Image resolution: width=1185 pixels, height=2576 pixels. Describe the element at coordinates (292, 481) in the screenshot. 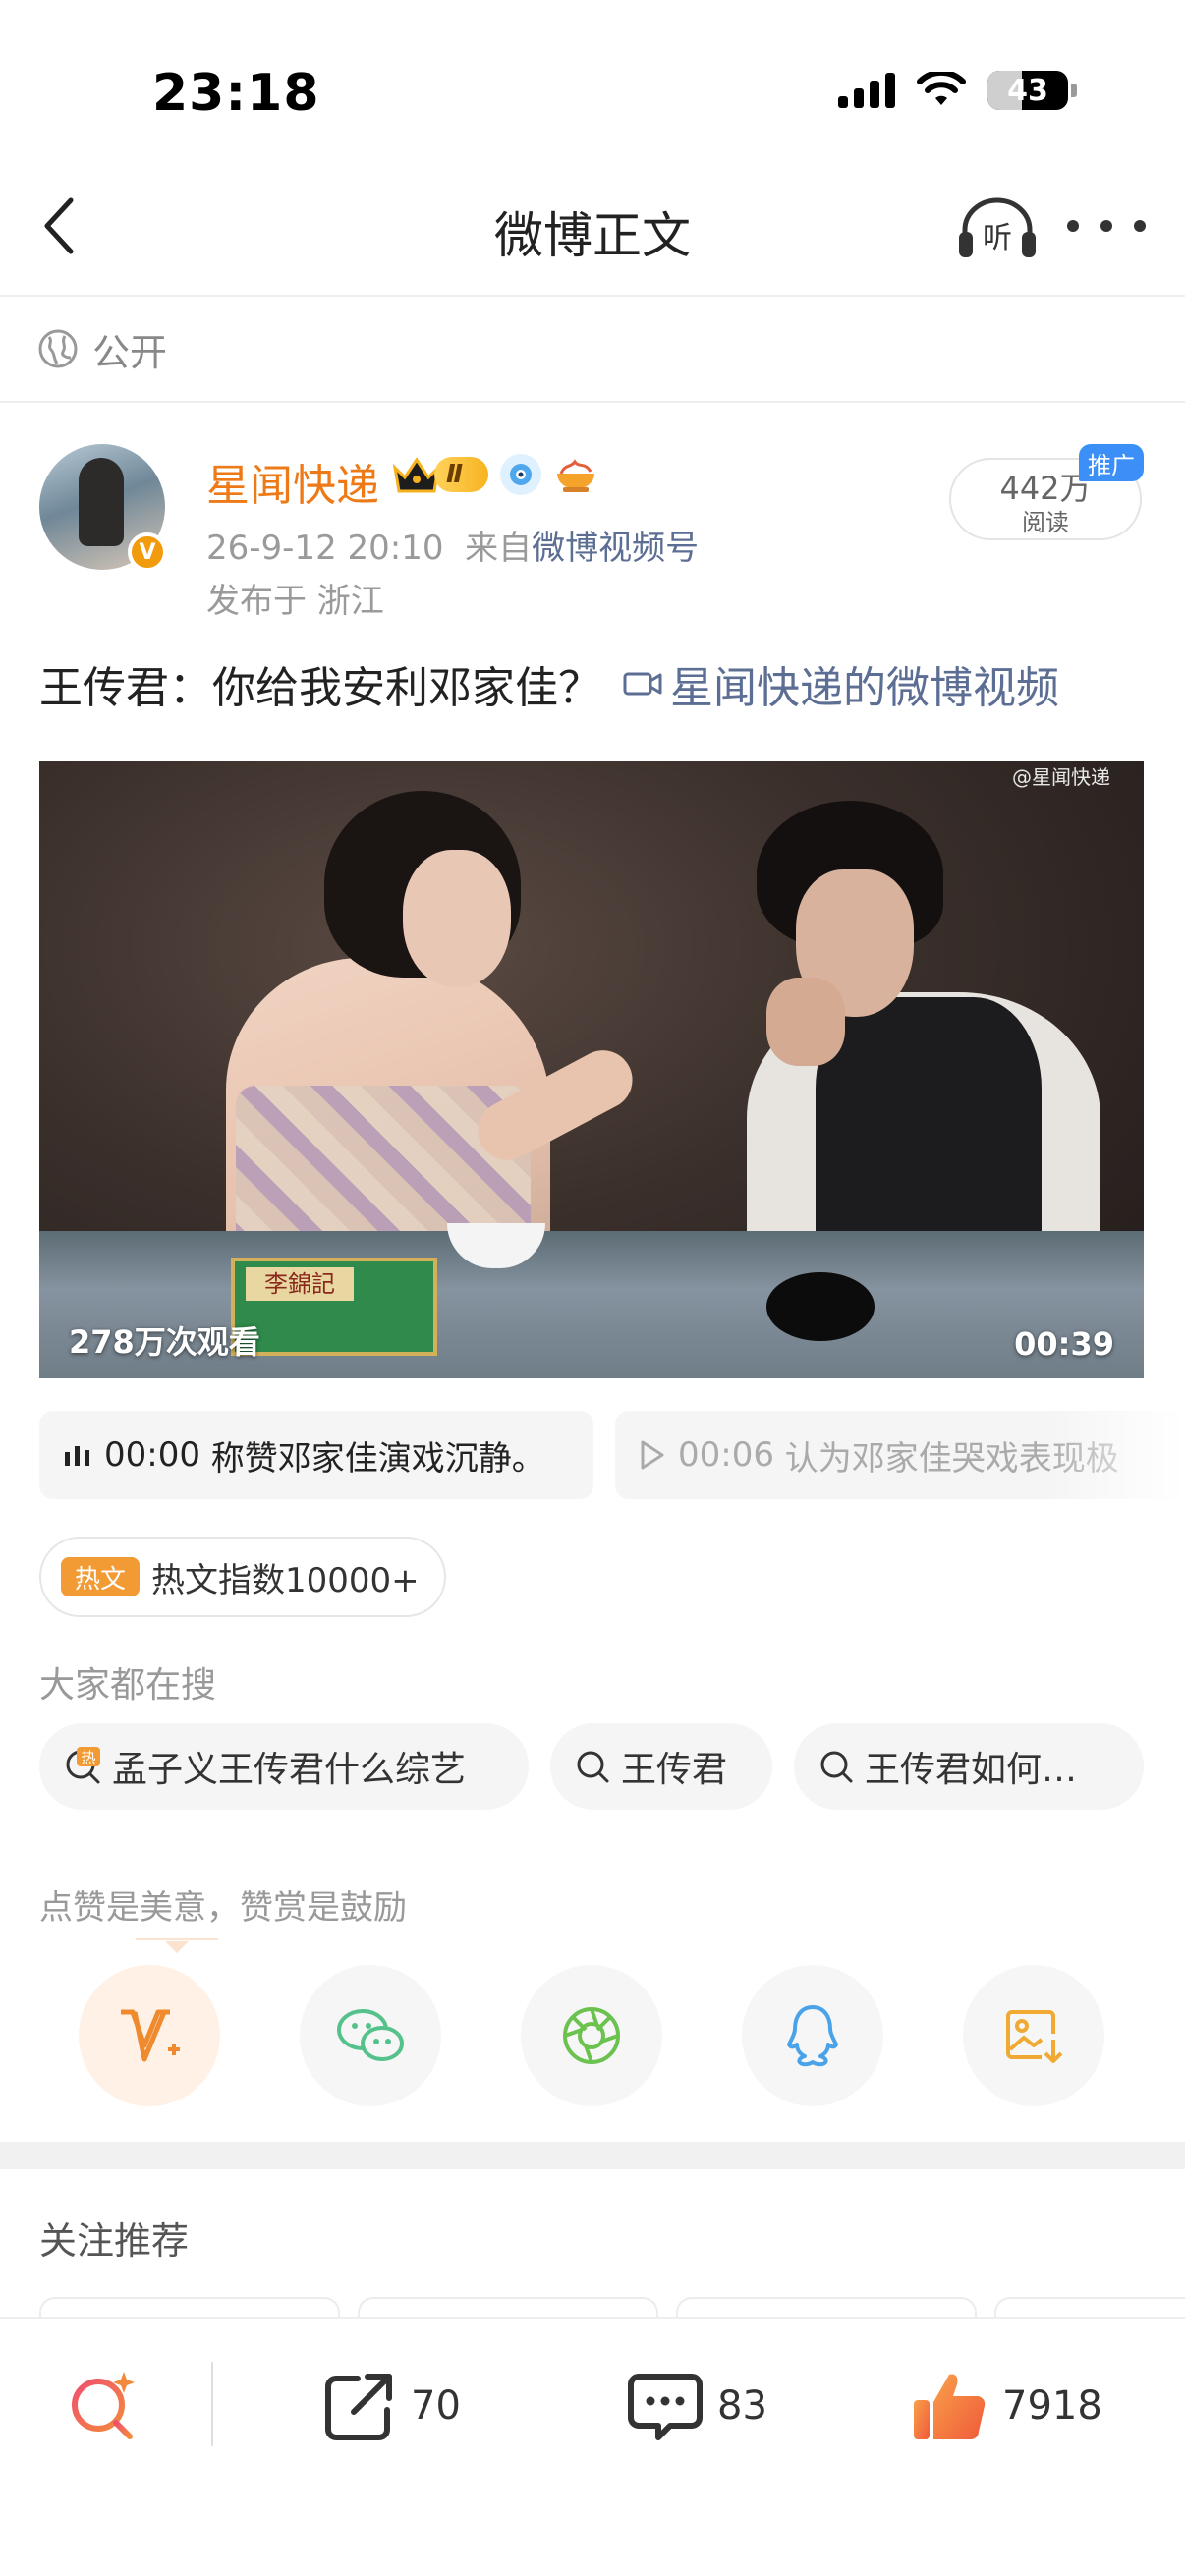

I see `author-name: 星闻快递` at that location.